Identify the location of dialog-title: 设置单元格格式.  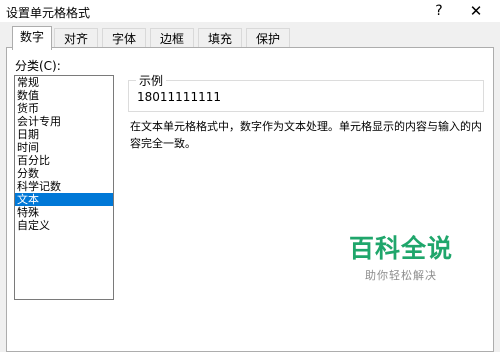
(48, 13).